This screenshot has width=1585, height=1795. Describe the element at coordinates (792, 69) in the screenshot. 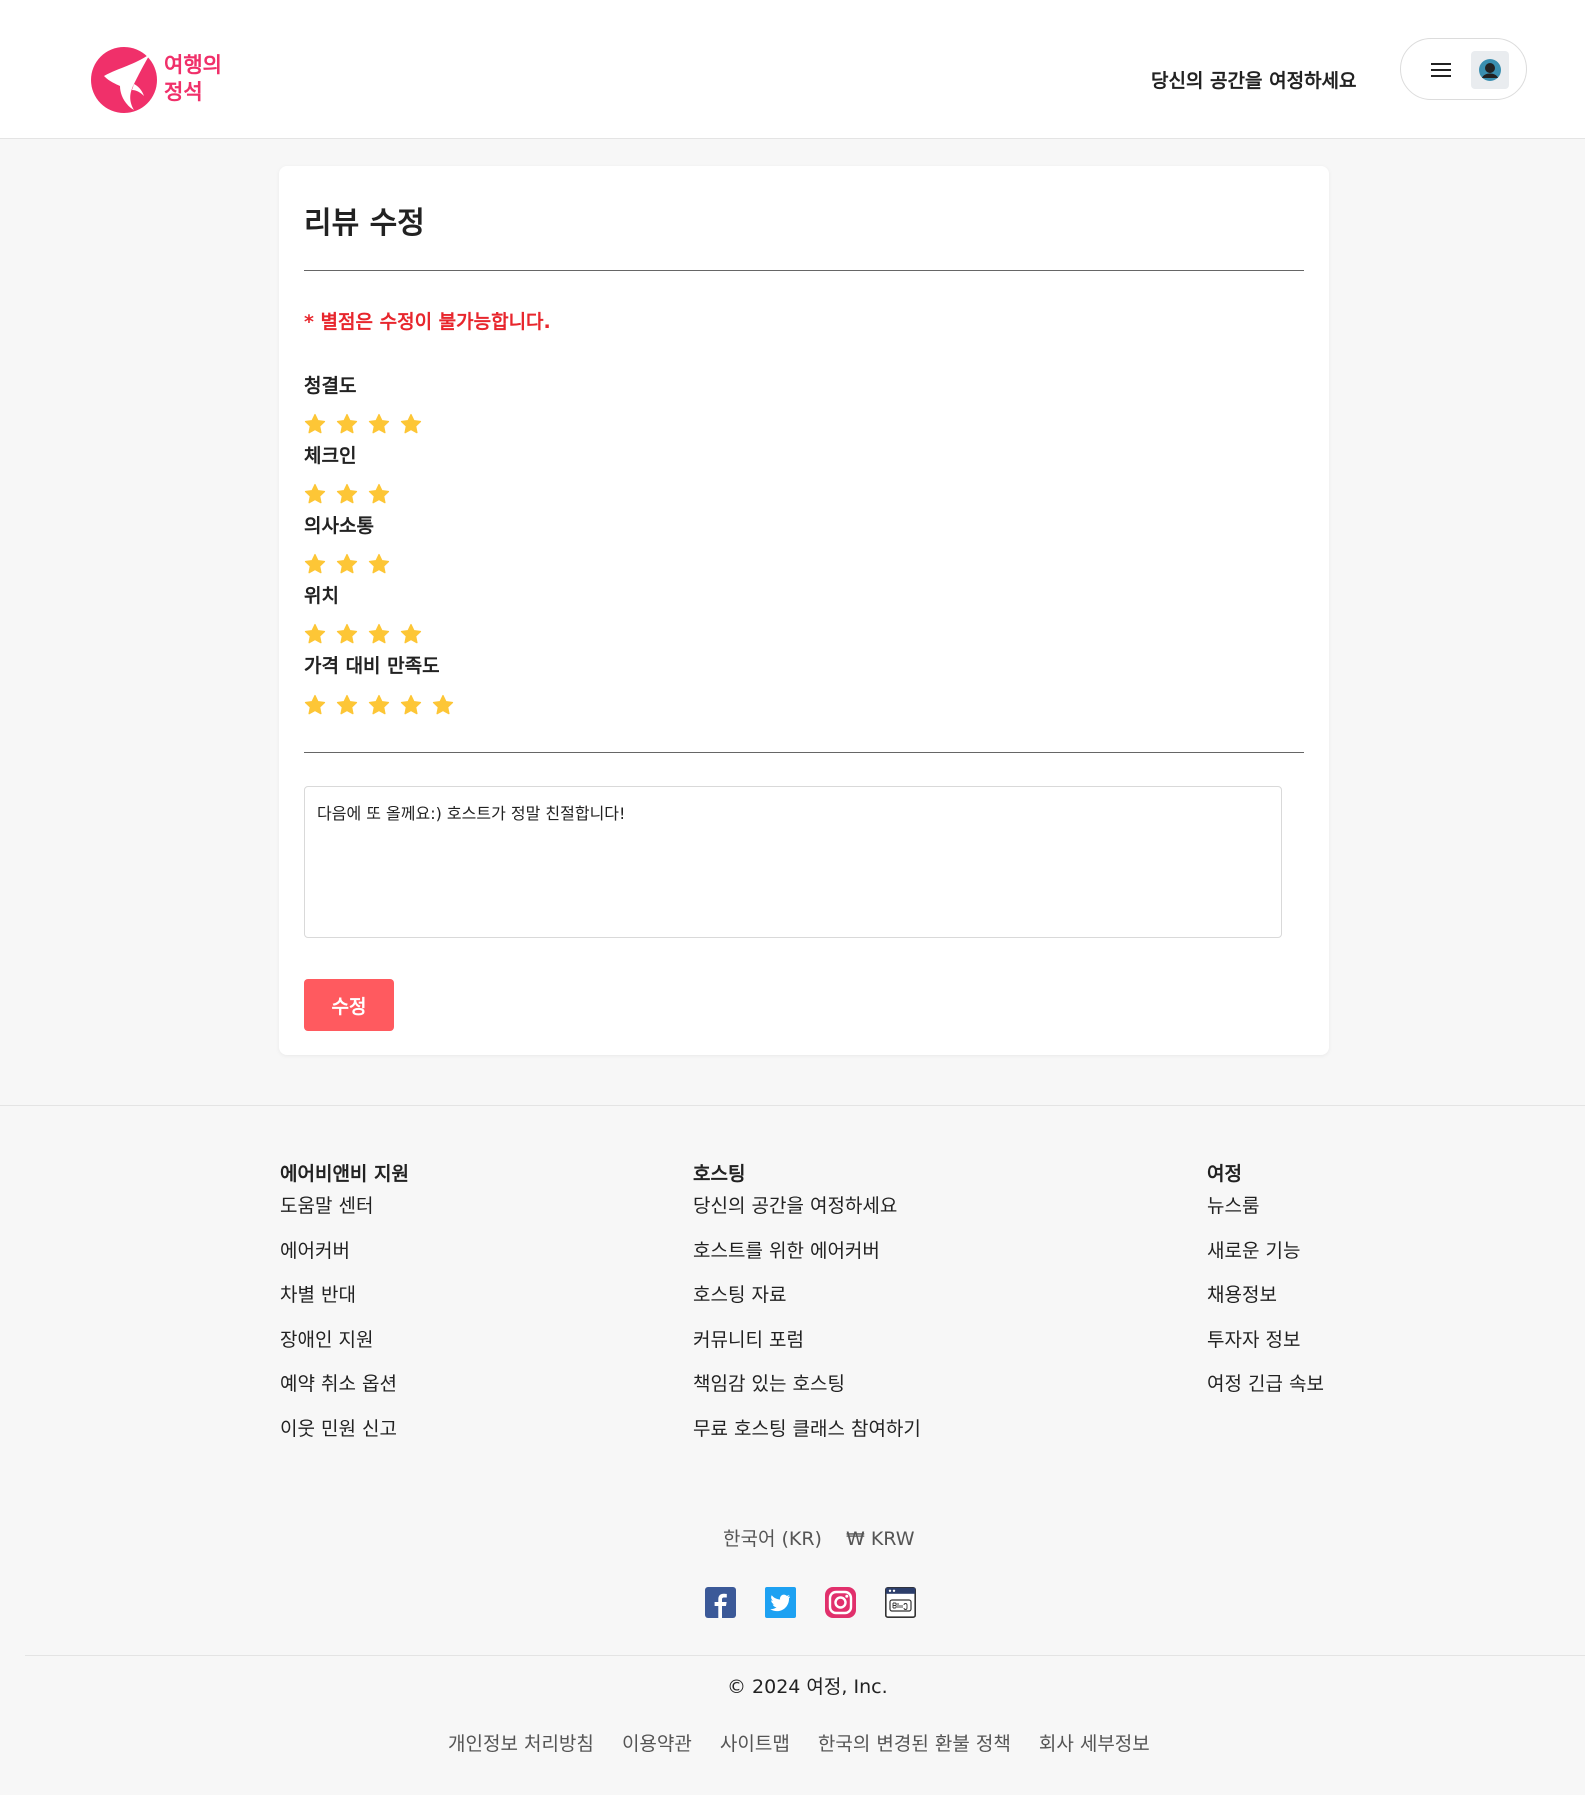

I see `header: 여행의 정석 당신의 공간을 여정하세요` at that location.